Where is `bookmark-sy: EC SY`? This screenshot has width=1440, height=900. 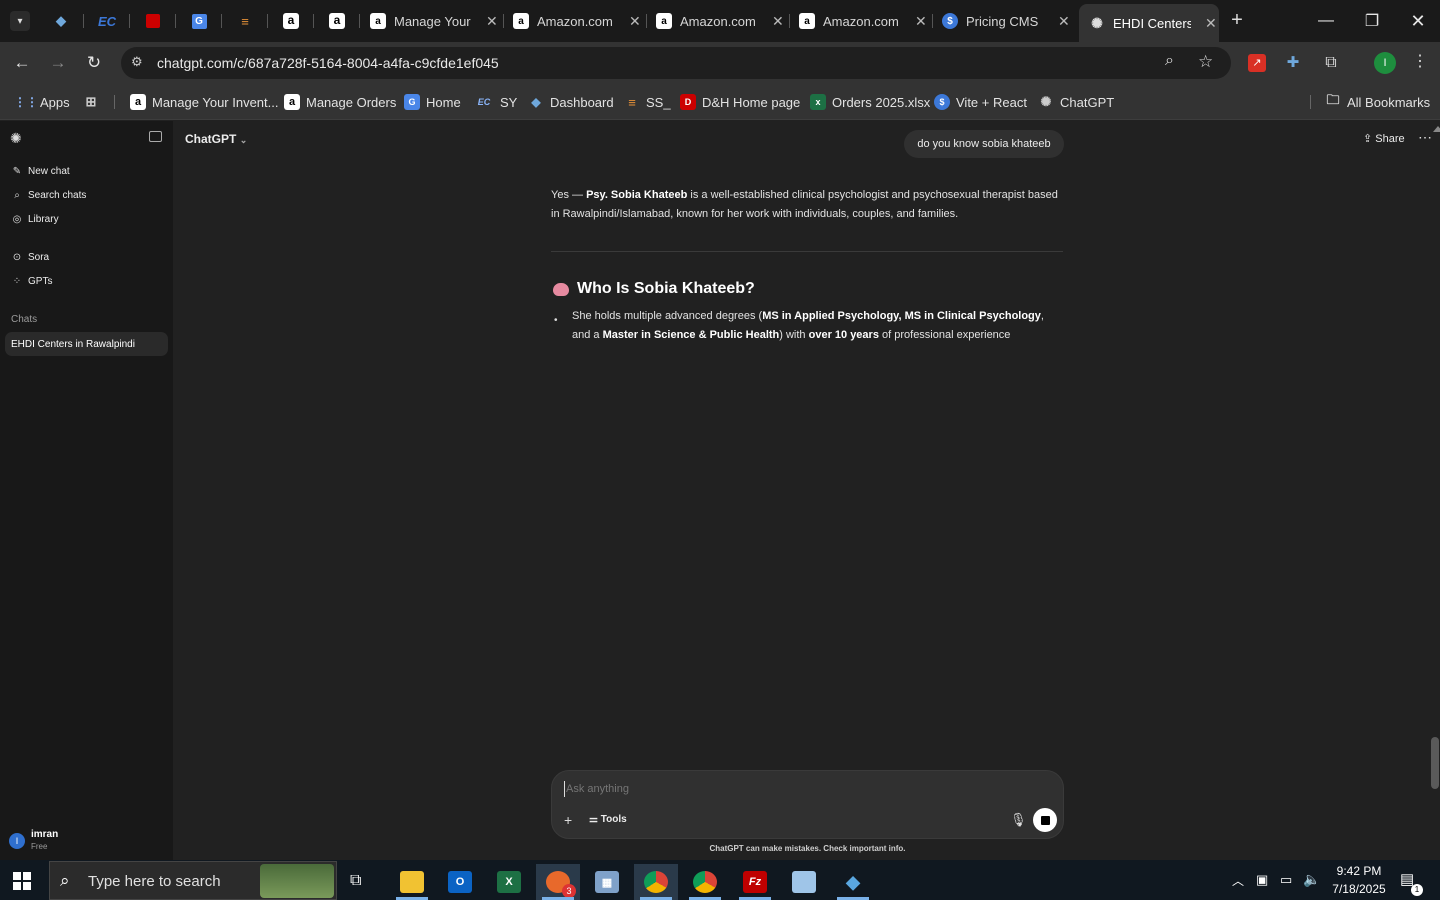 bookmark-sy: EC SY is located at coordinates (496, 102).